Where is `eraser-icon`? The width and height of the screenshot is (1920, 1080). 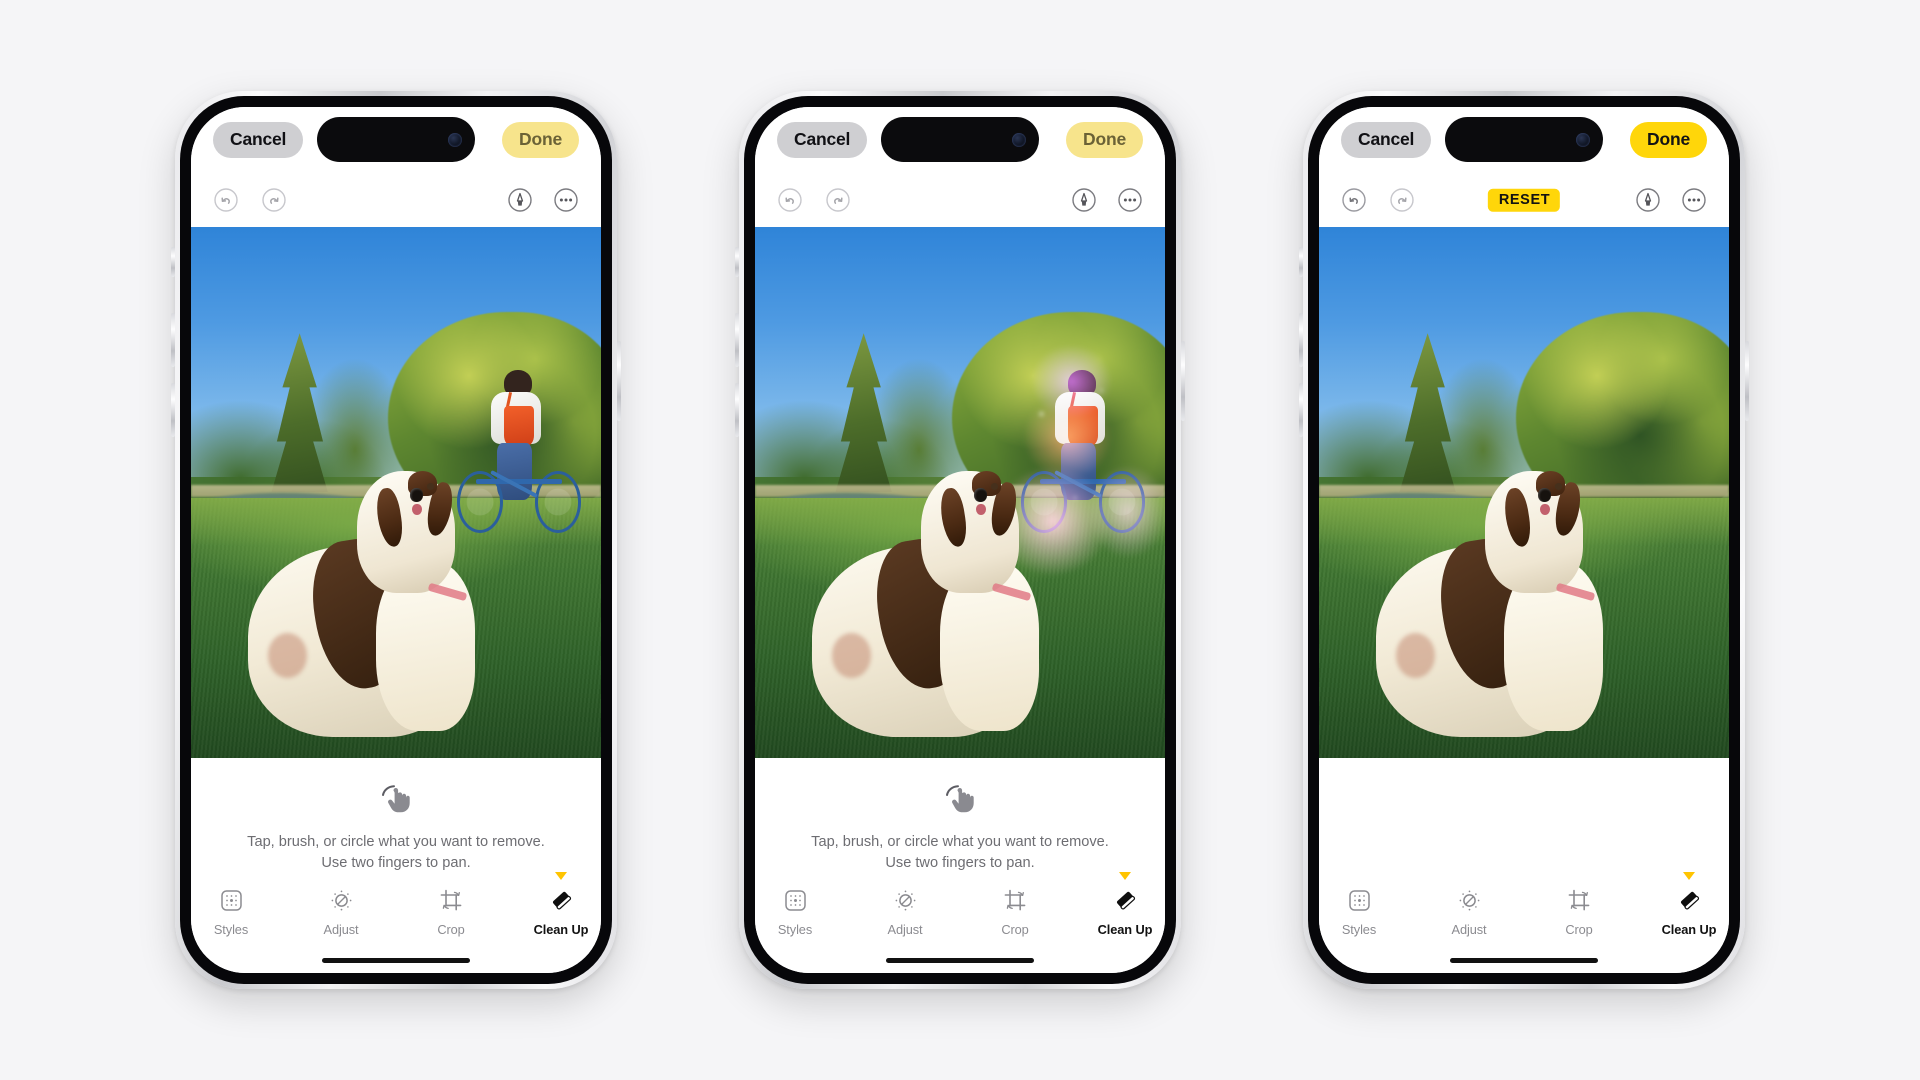 eraser-icon is located at coordinates (561, 900).